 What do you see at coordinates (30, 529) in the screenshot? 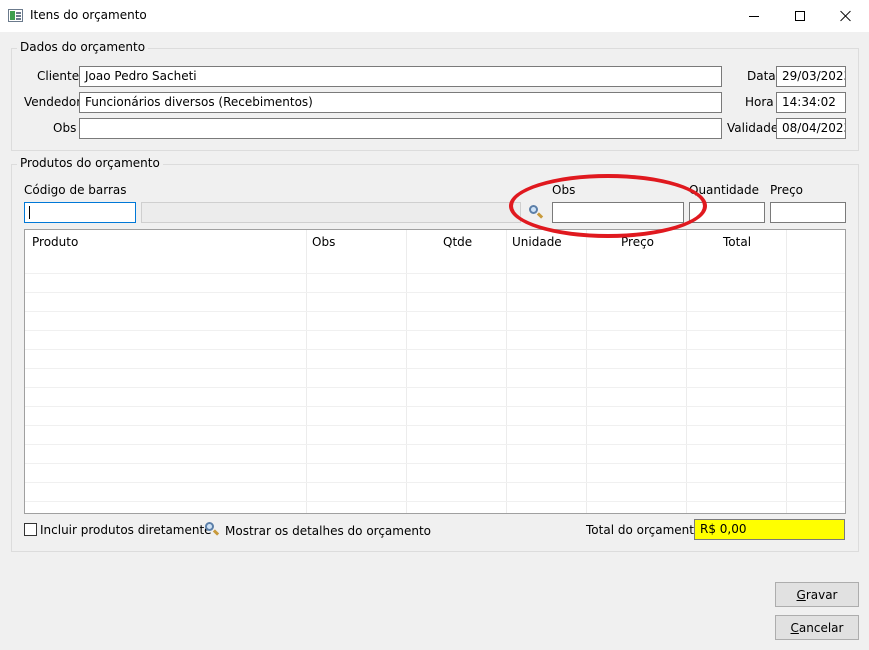
I see `incluir-checkbox` at bounding box center [30, 529].